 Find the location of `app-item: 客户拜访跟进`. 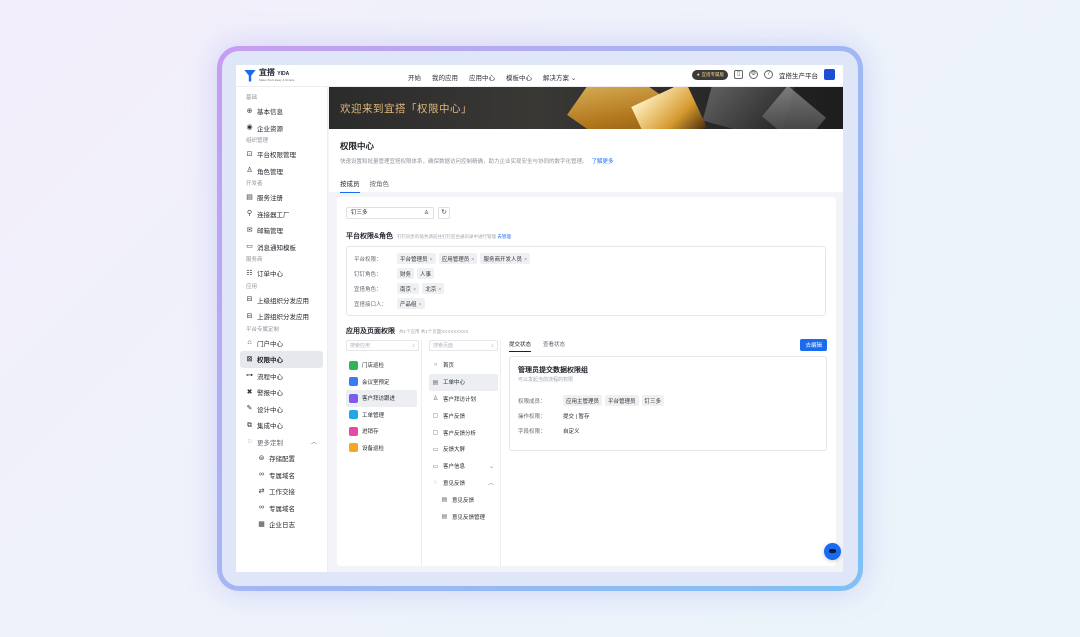

app-item: 客户拜访跟进 is located at coordinates (381, 398).